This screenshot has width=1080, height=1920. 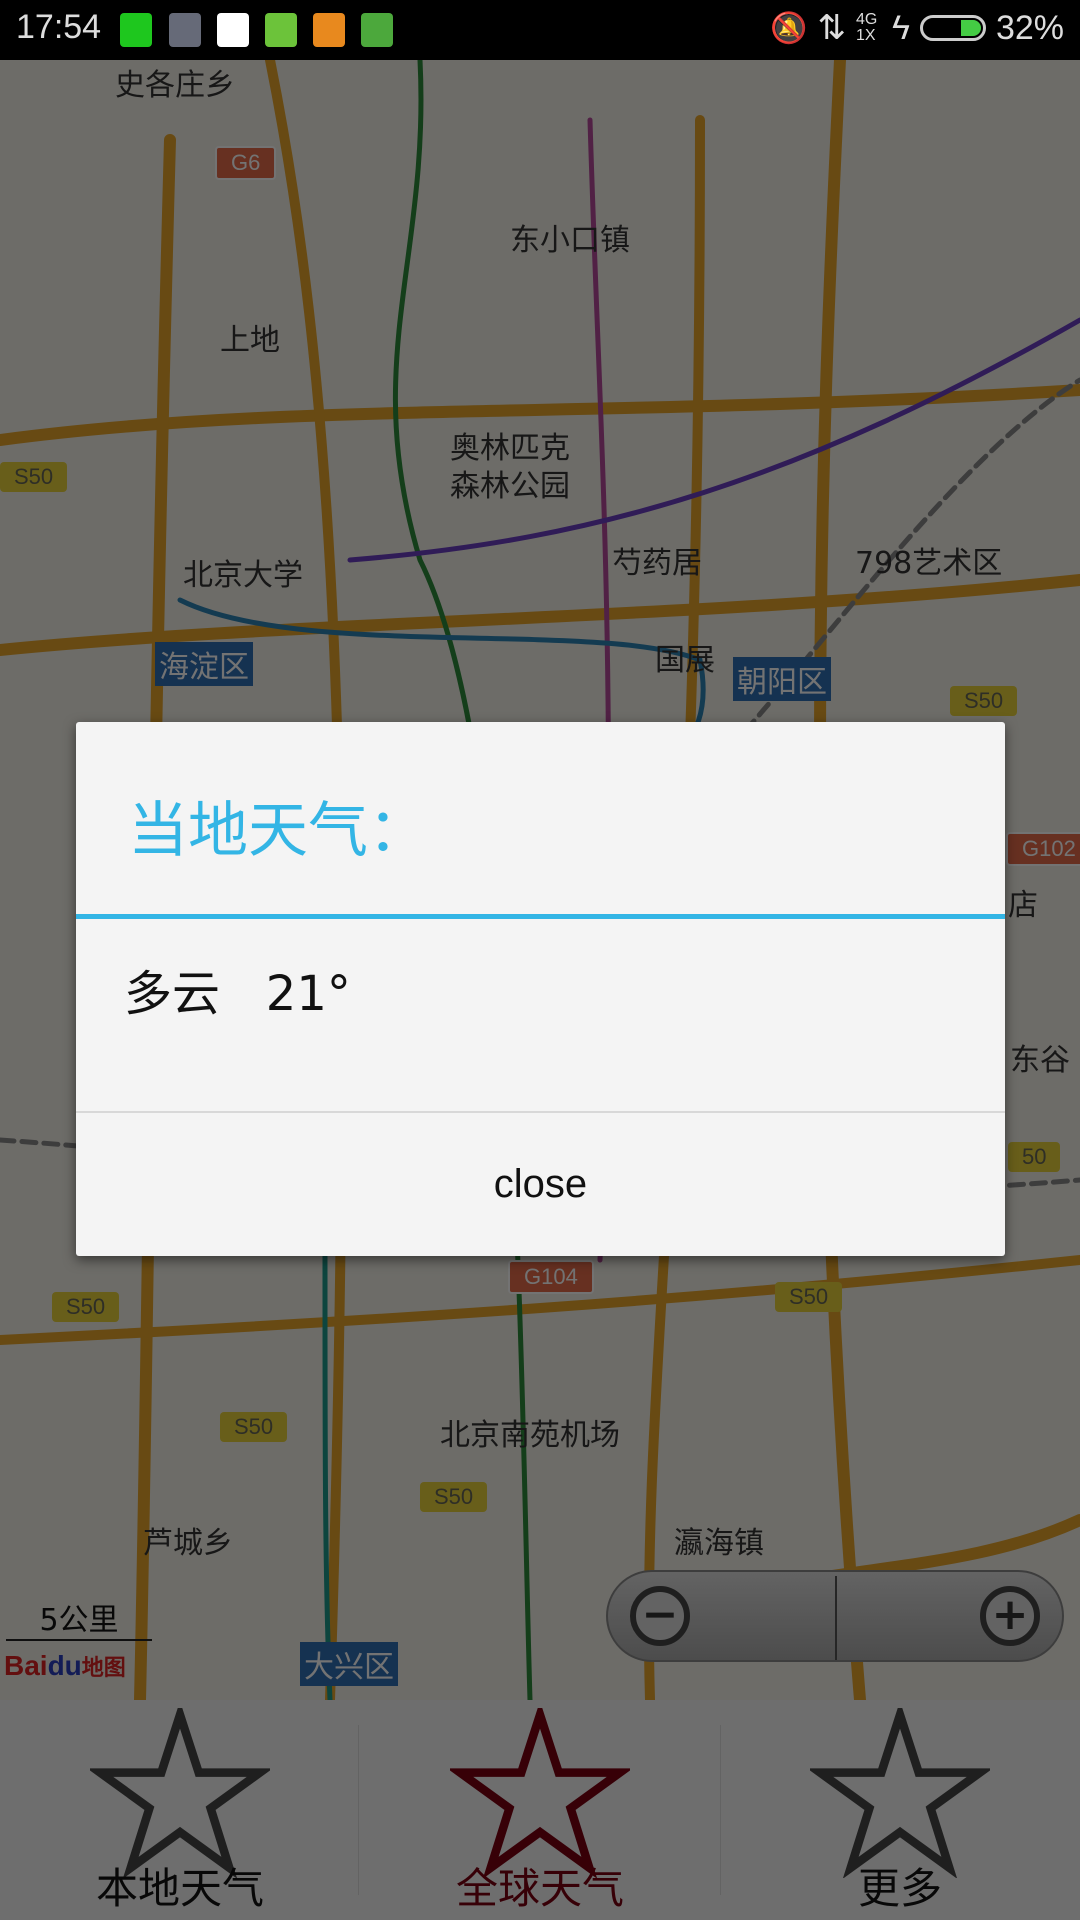 I want to click on tab-more: 更多, so click(x=900, y=1810).